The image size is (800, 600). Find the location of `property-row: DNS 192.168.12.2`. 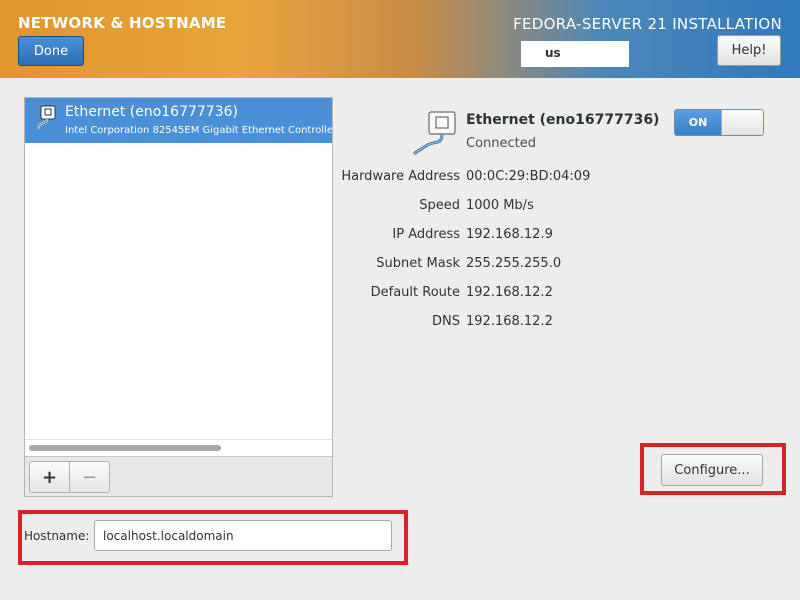

property-row: DNS 192.168.12.2 is located at coordinates (540, 324).